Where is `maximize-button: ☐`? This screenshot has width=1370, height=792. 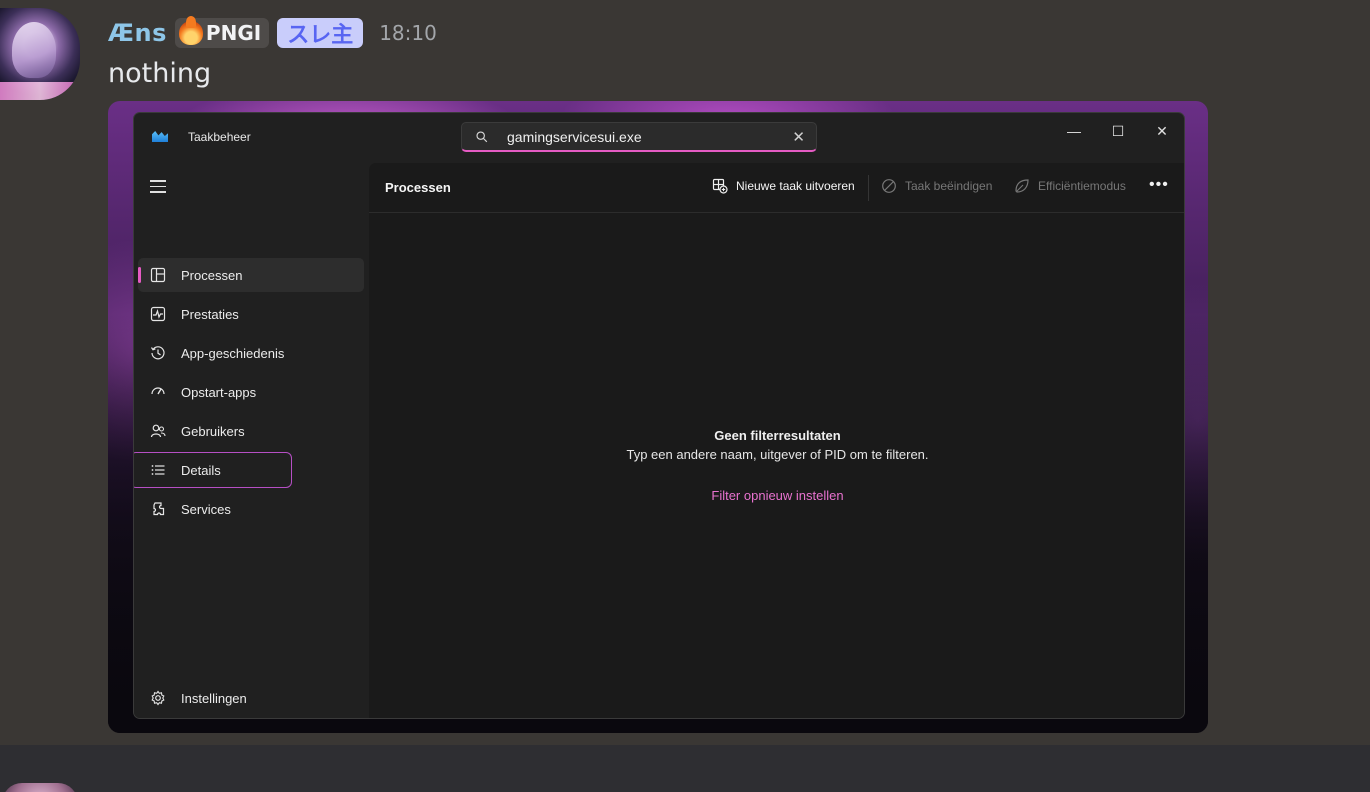 maximize-button: ☐ is located at coordinates (1118, 131).